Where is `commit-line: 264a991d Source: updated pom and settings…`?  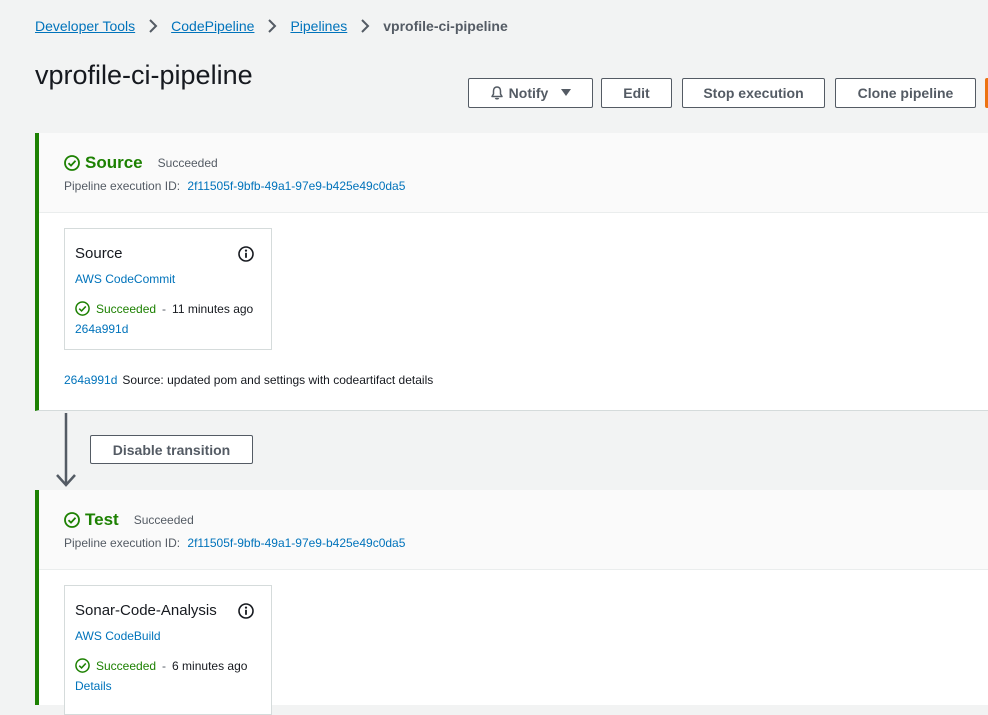
commit-line: 264a991d Source: updated pom and settings… is located at coordinates (248, 380).